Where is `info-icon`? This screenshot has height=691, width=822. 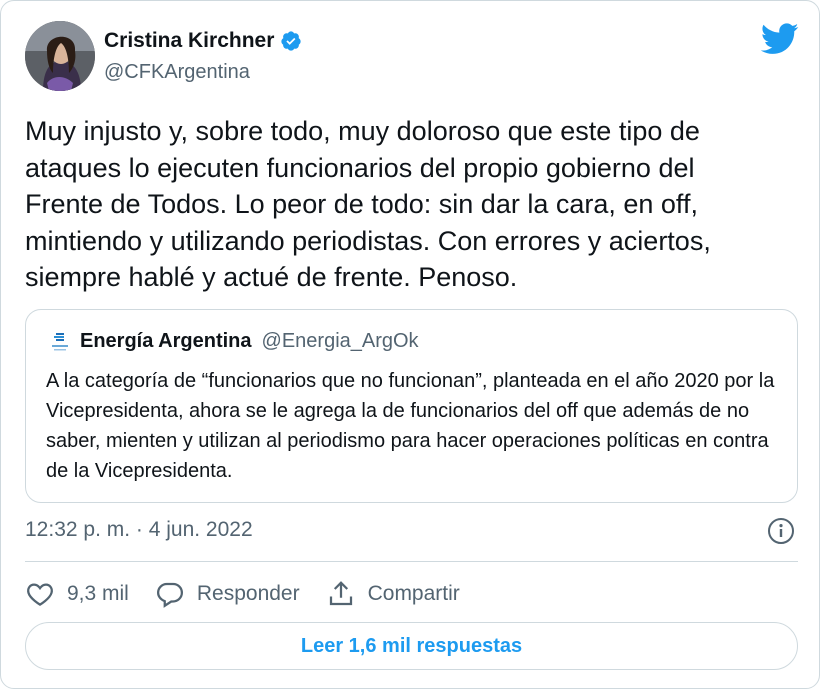
info-icon is located at coordinates (781, 531).